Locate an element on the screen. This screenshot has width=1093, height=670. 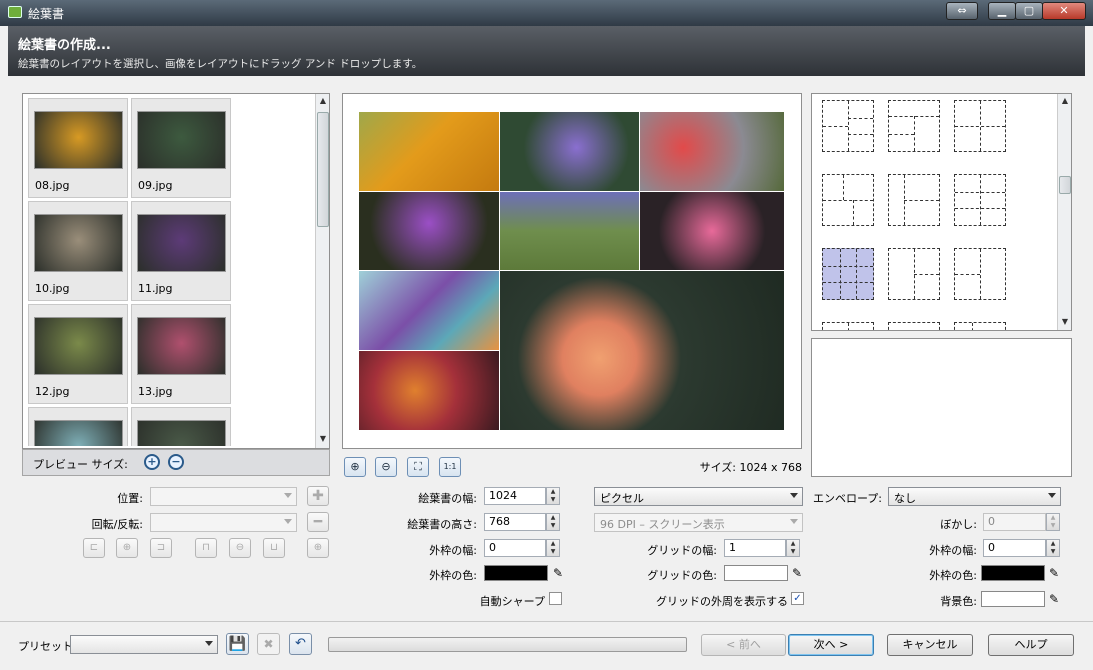
envelope-label: エンベロープ: is located at coordinates (847, 498).